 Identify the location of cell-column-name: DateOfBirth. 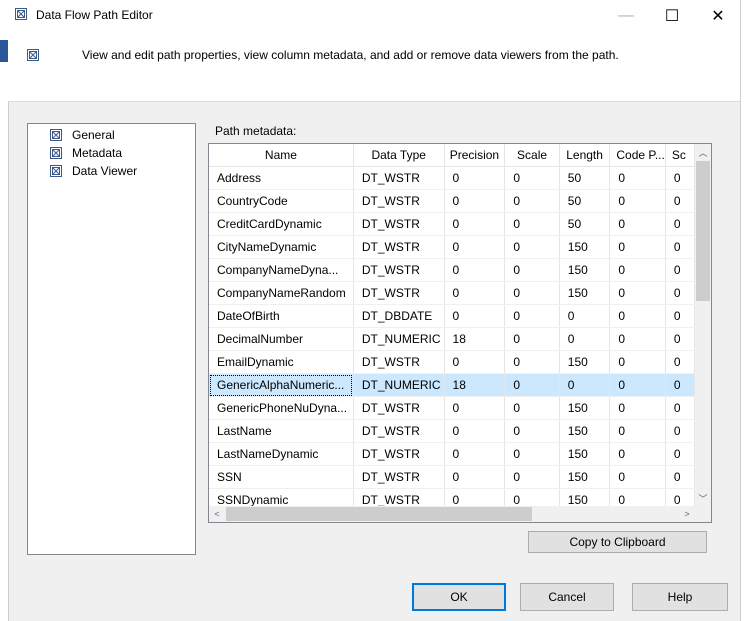
(281, 316).